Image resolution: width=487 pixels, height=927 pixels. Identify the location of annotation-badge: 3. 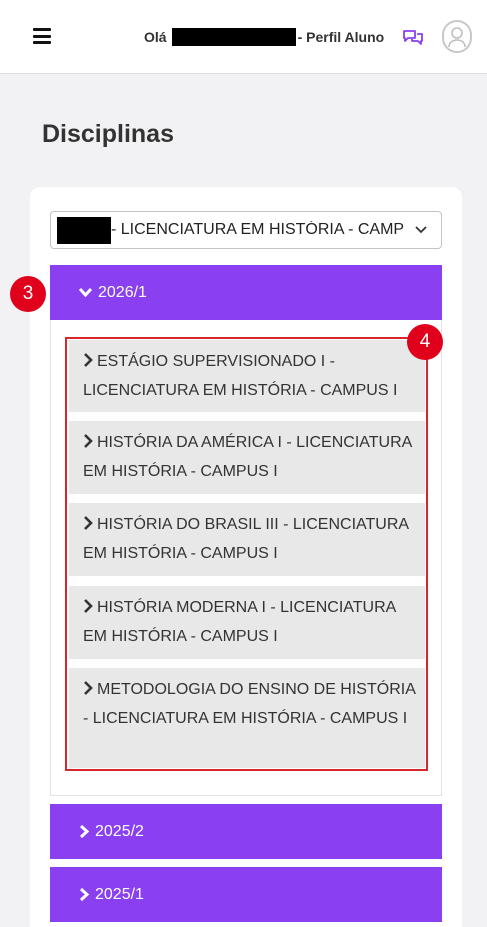
(28, 294).